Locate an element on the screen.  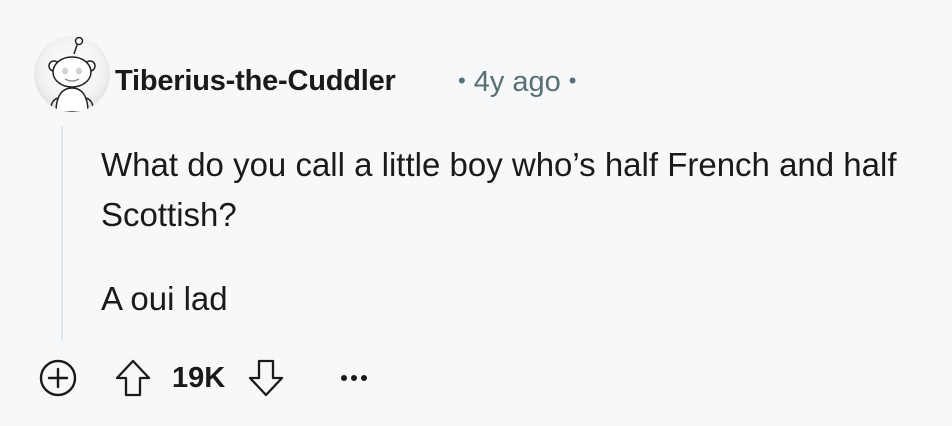
plus-circle-icon is located at coordinates (58, 378).